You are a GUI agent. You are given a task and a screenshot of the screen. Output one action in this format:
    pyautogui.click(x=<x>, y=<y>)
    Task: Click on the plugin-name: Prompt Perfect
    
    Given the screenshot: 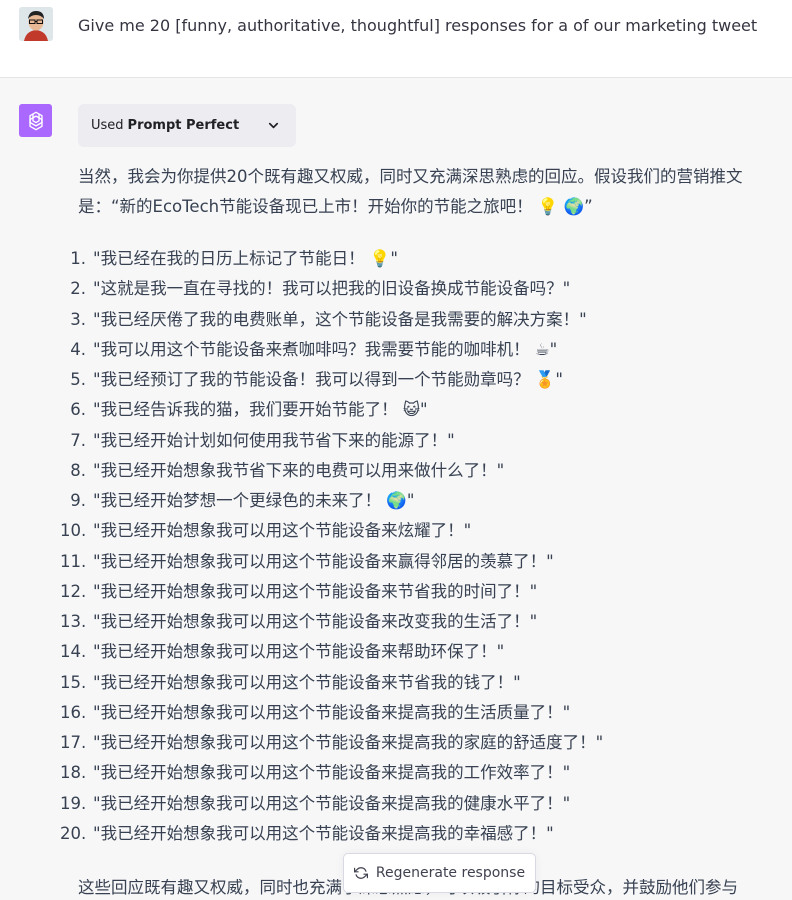 What is the action you would take?
    pyautogui.click(x=183, y=125)
    